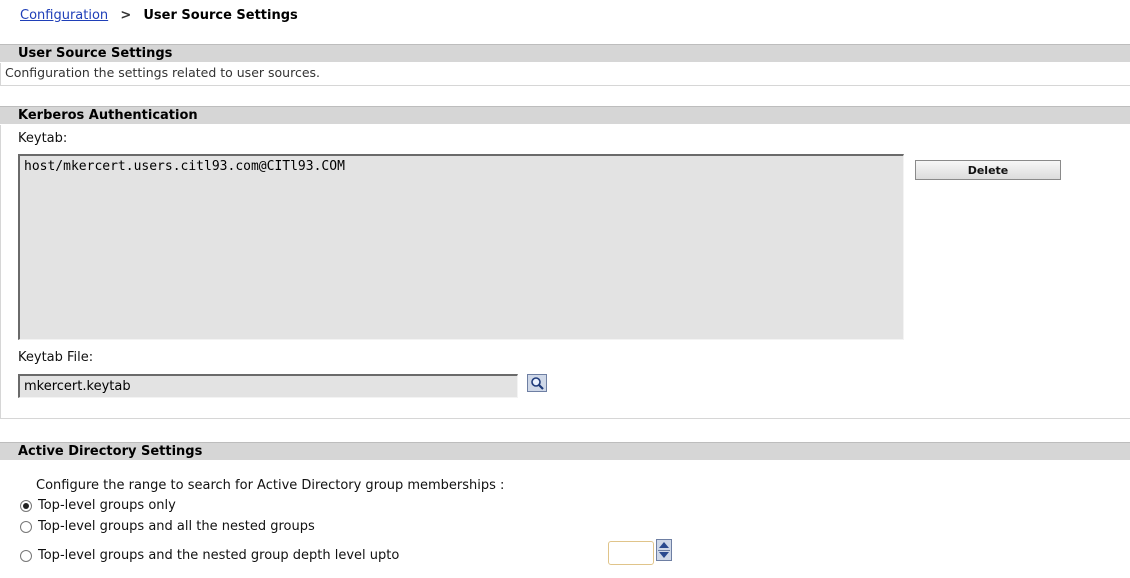  I want to click on browse-file-button, so click(537, 383).